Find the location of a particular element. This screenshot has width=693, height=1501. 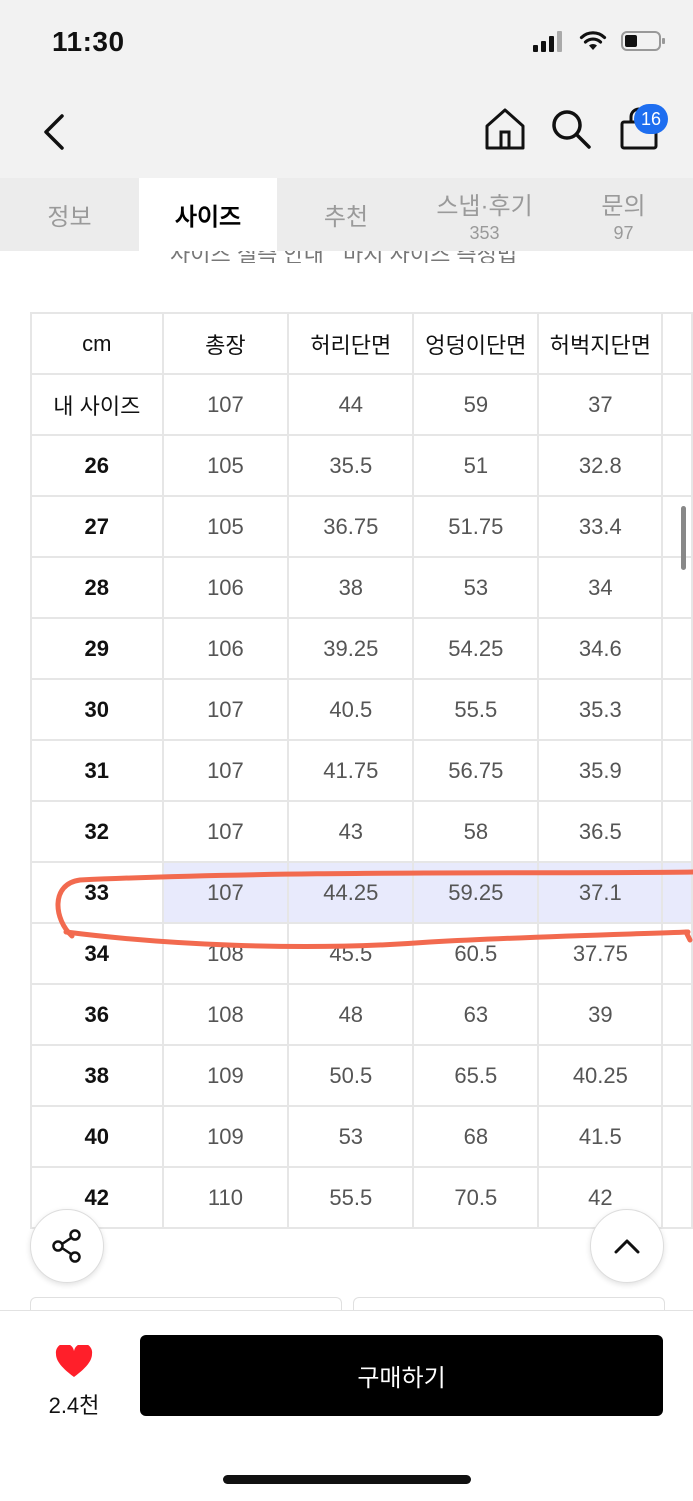

measurement-cell: 34 is located at coordinates (600, 587).